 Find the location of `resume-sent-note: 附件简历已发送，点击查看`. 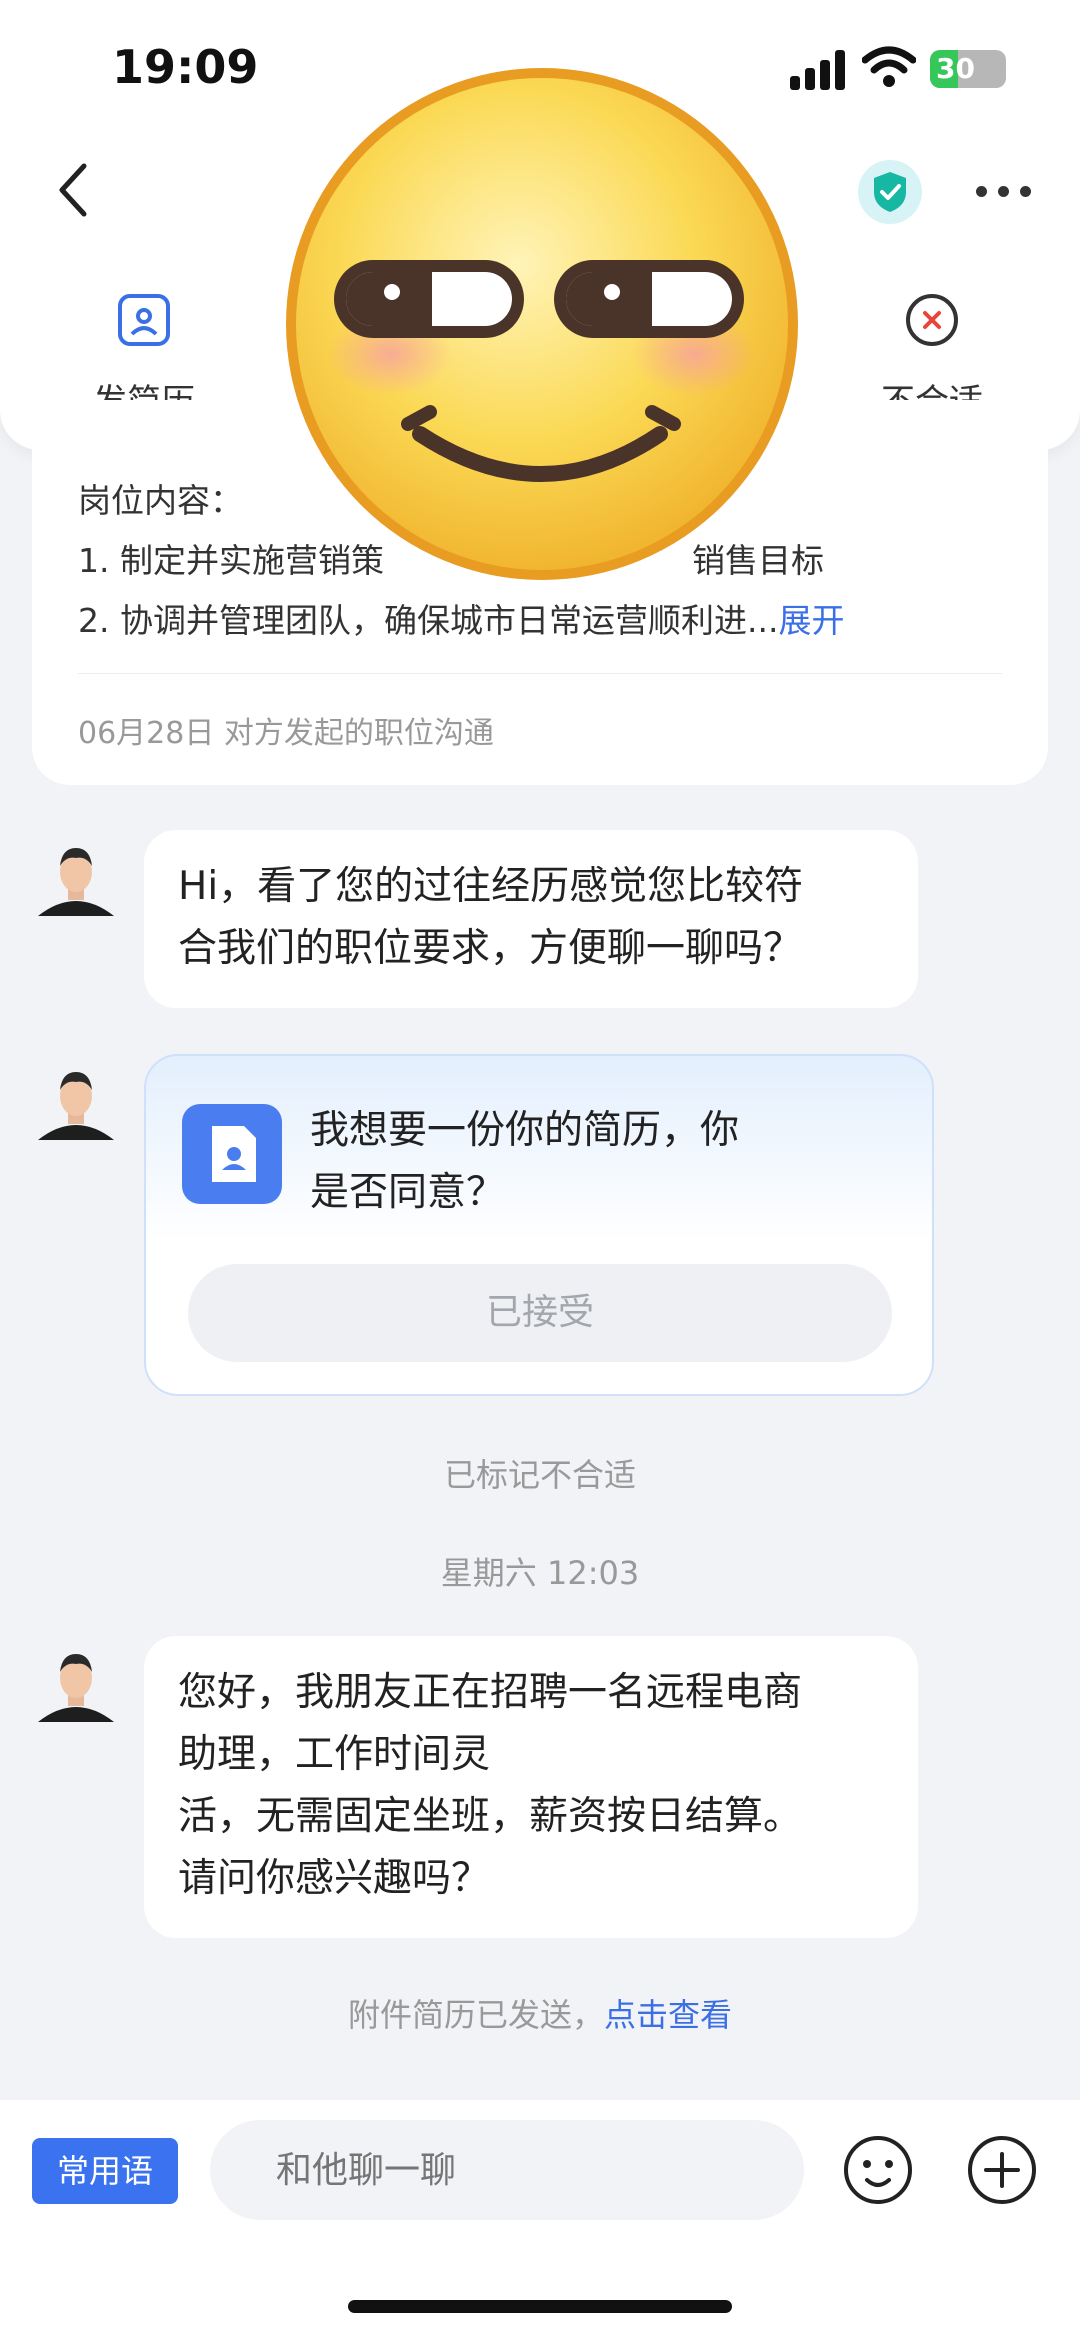

resume-sent-note: 附件简历已发送，点击查看 is located at coordinates (540, 2013).